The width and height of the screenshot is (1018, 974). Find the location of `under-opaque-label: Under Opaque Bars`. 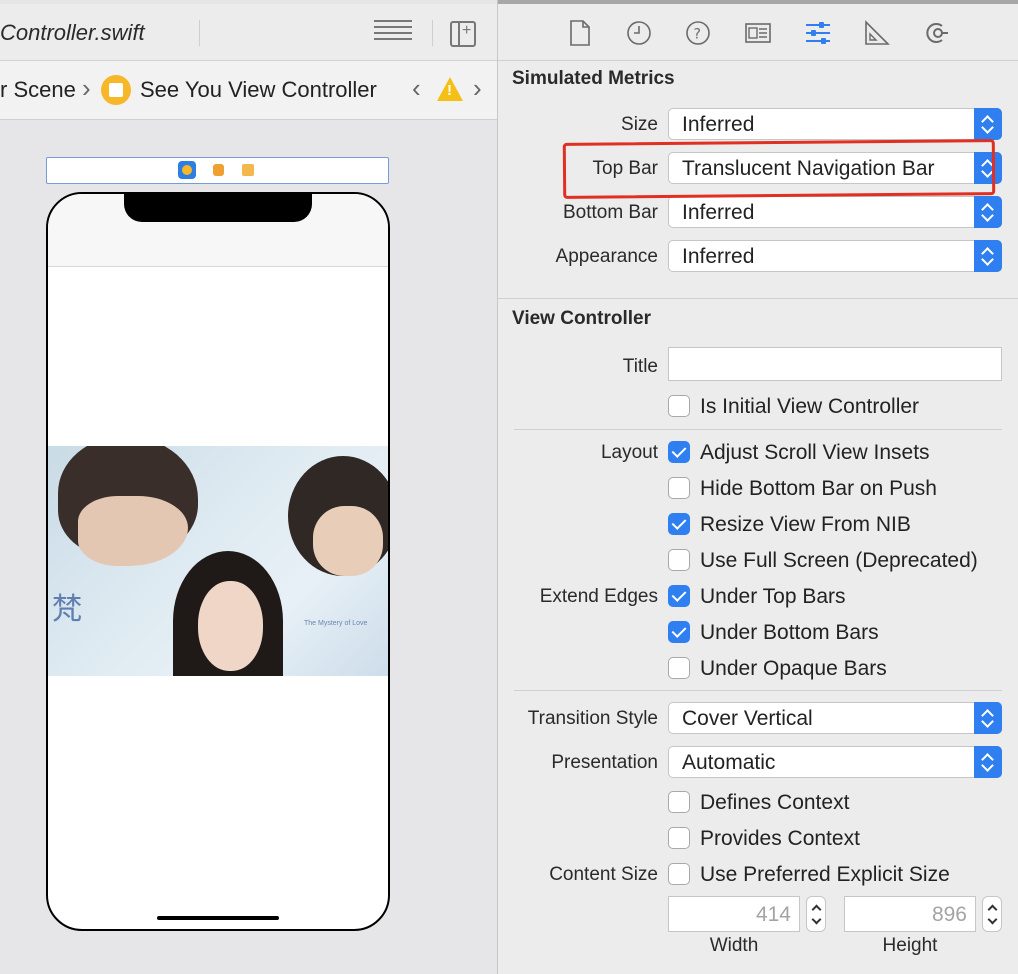

under-opaque-label: Under Opaque Bars is located at coordinates (793, 669).